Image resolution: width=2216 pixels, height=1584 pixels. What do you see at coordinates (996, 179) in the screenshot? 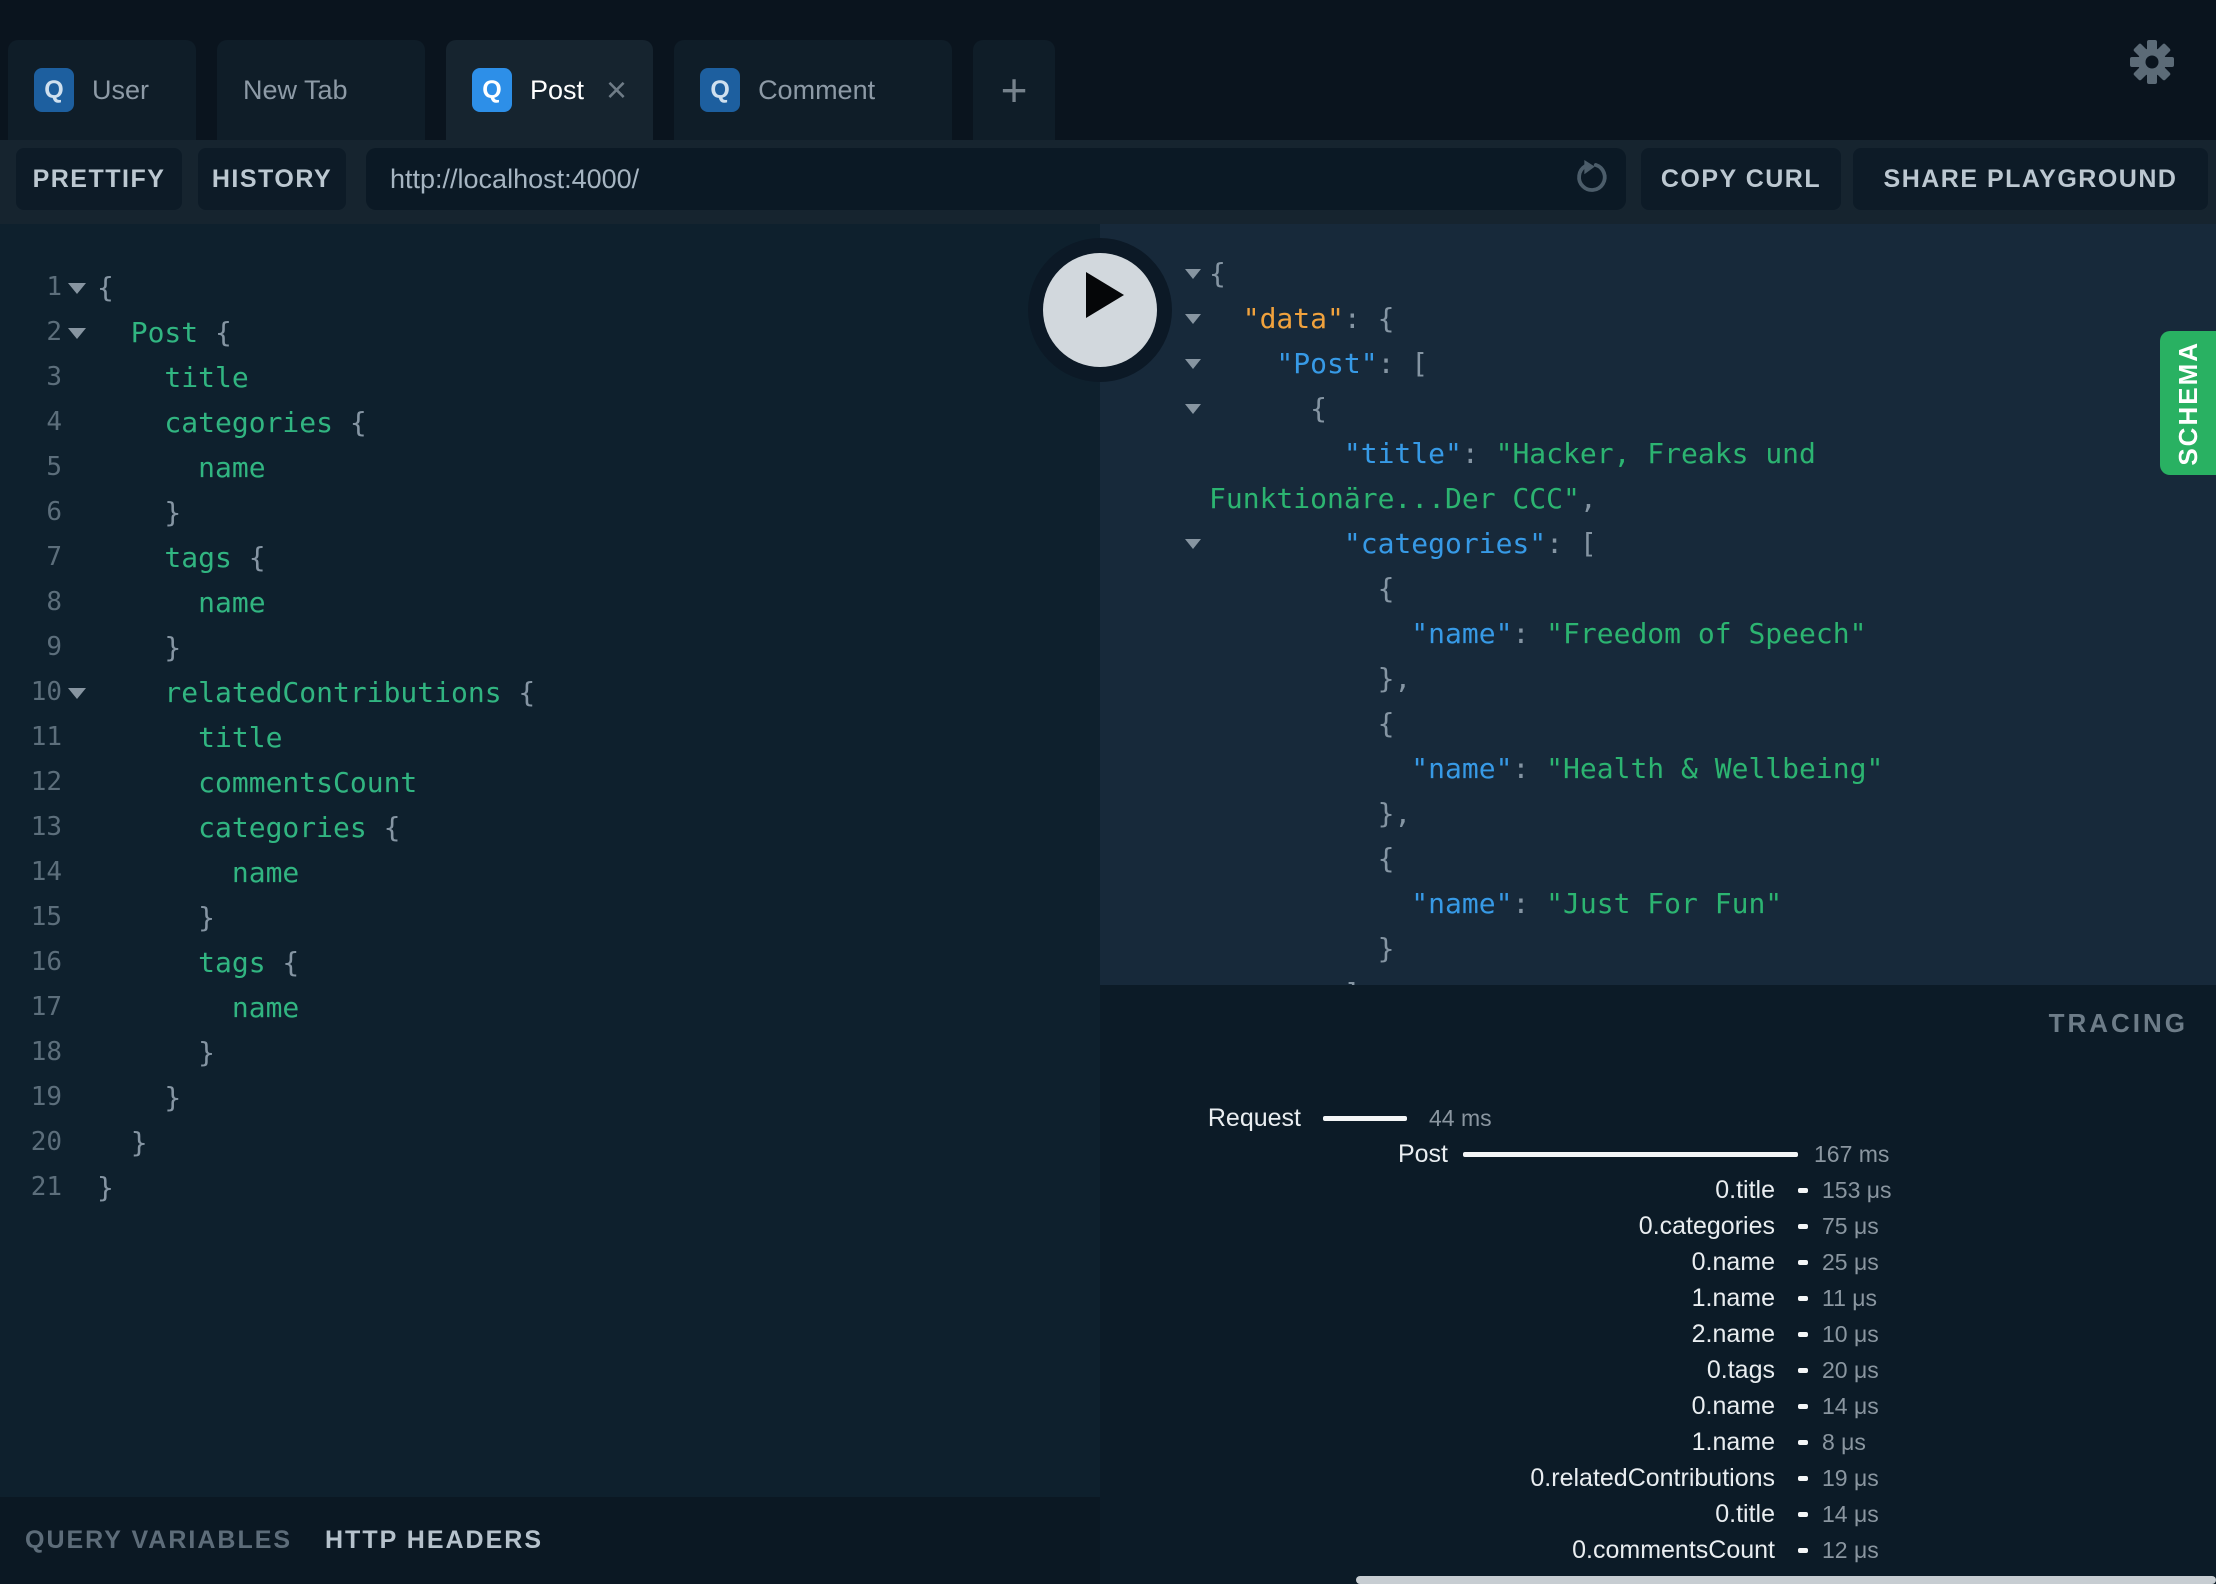
I see `url-input: http://localhost:4000/` at bounding box center [996, 179].